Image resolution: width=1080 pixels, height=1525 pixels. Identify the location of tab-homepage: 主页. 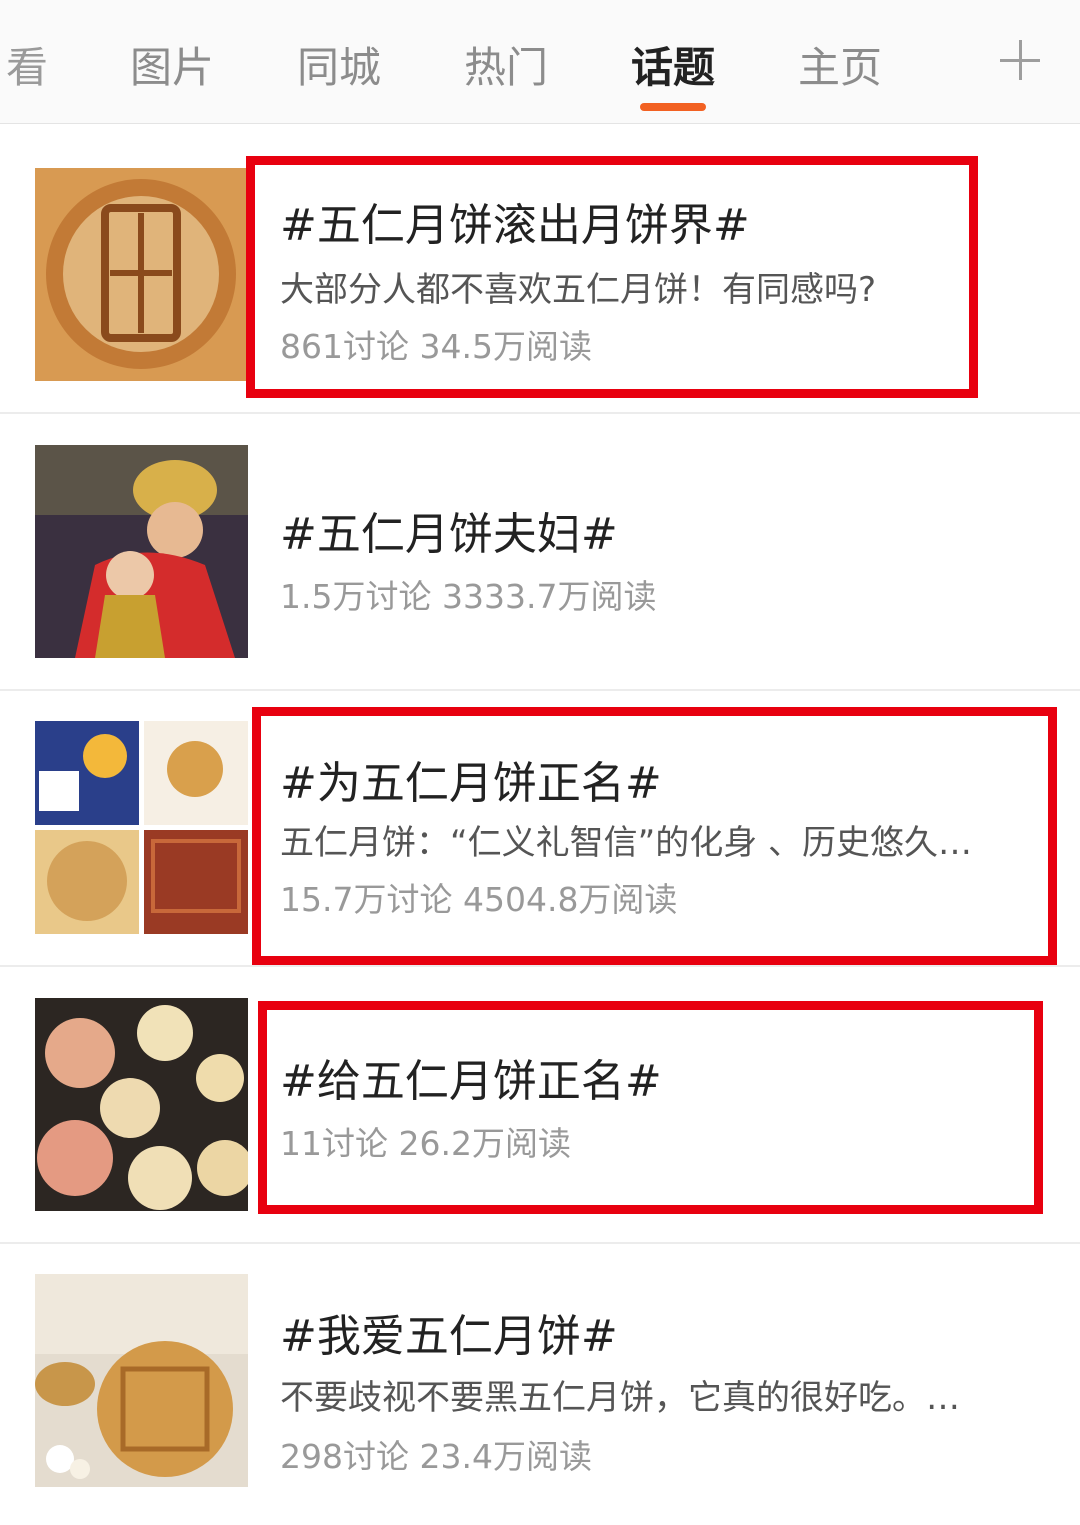
(840, 68).